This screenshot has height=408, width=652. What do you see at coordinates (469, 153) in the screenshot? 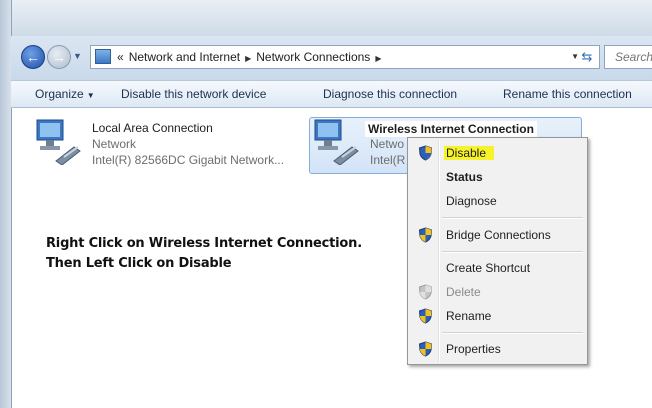
I see `disable-label: Disable` at bounding box center [469, 153].